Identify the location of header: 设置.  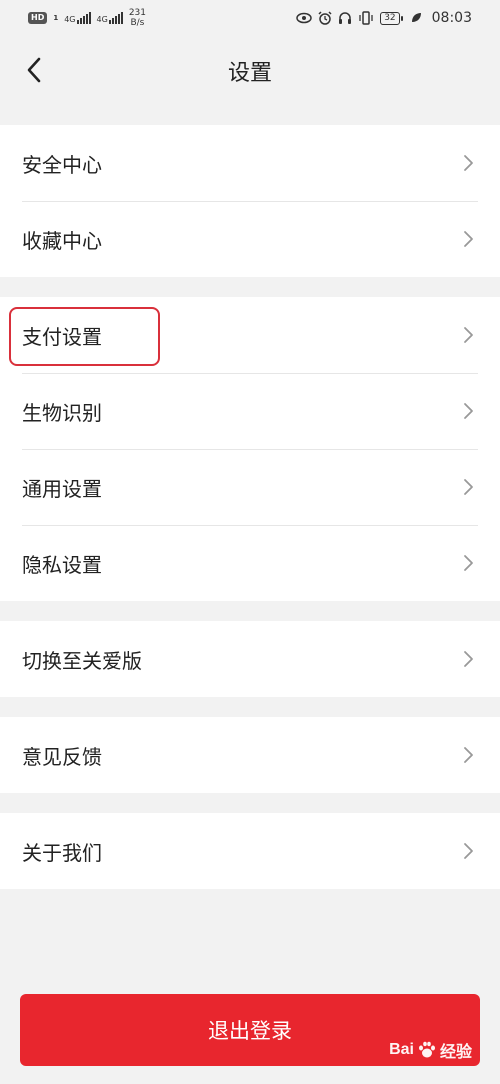
(250, 71).